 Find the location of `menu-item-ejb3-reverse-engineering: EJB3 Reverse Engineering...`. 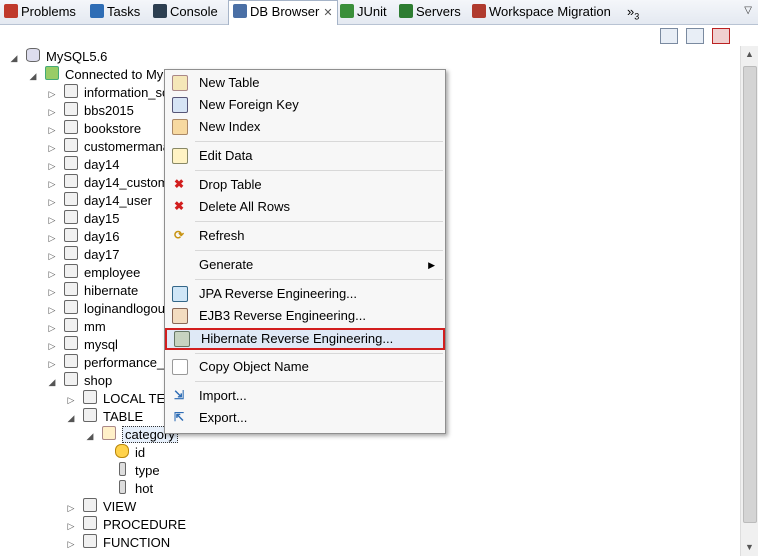

menu-item-ejb3-reverse-engineering: EJB3 Reverse Engineering... is located at coordinates (305, 316).